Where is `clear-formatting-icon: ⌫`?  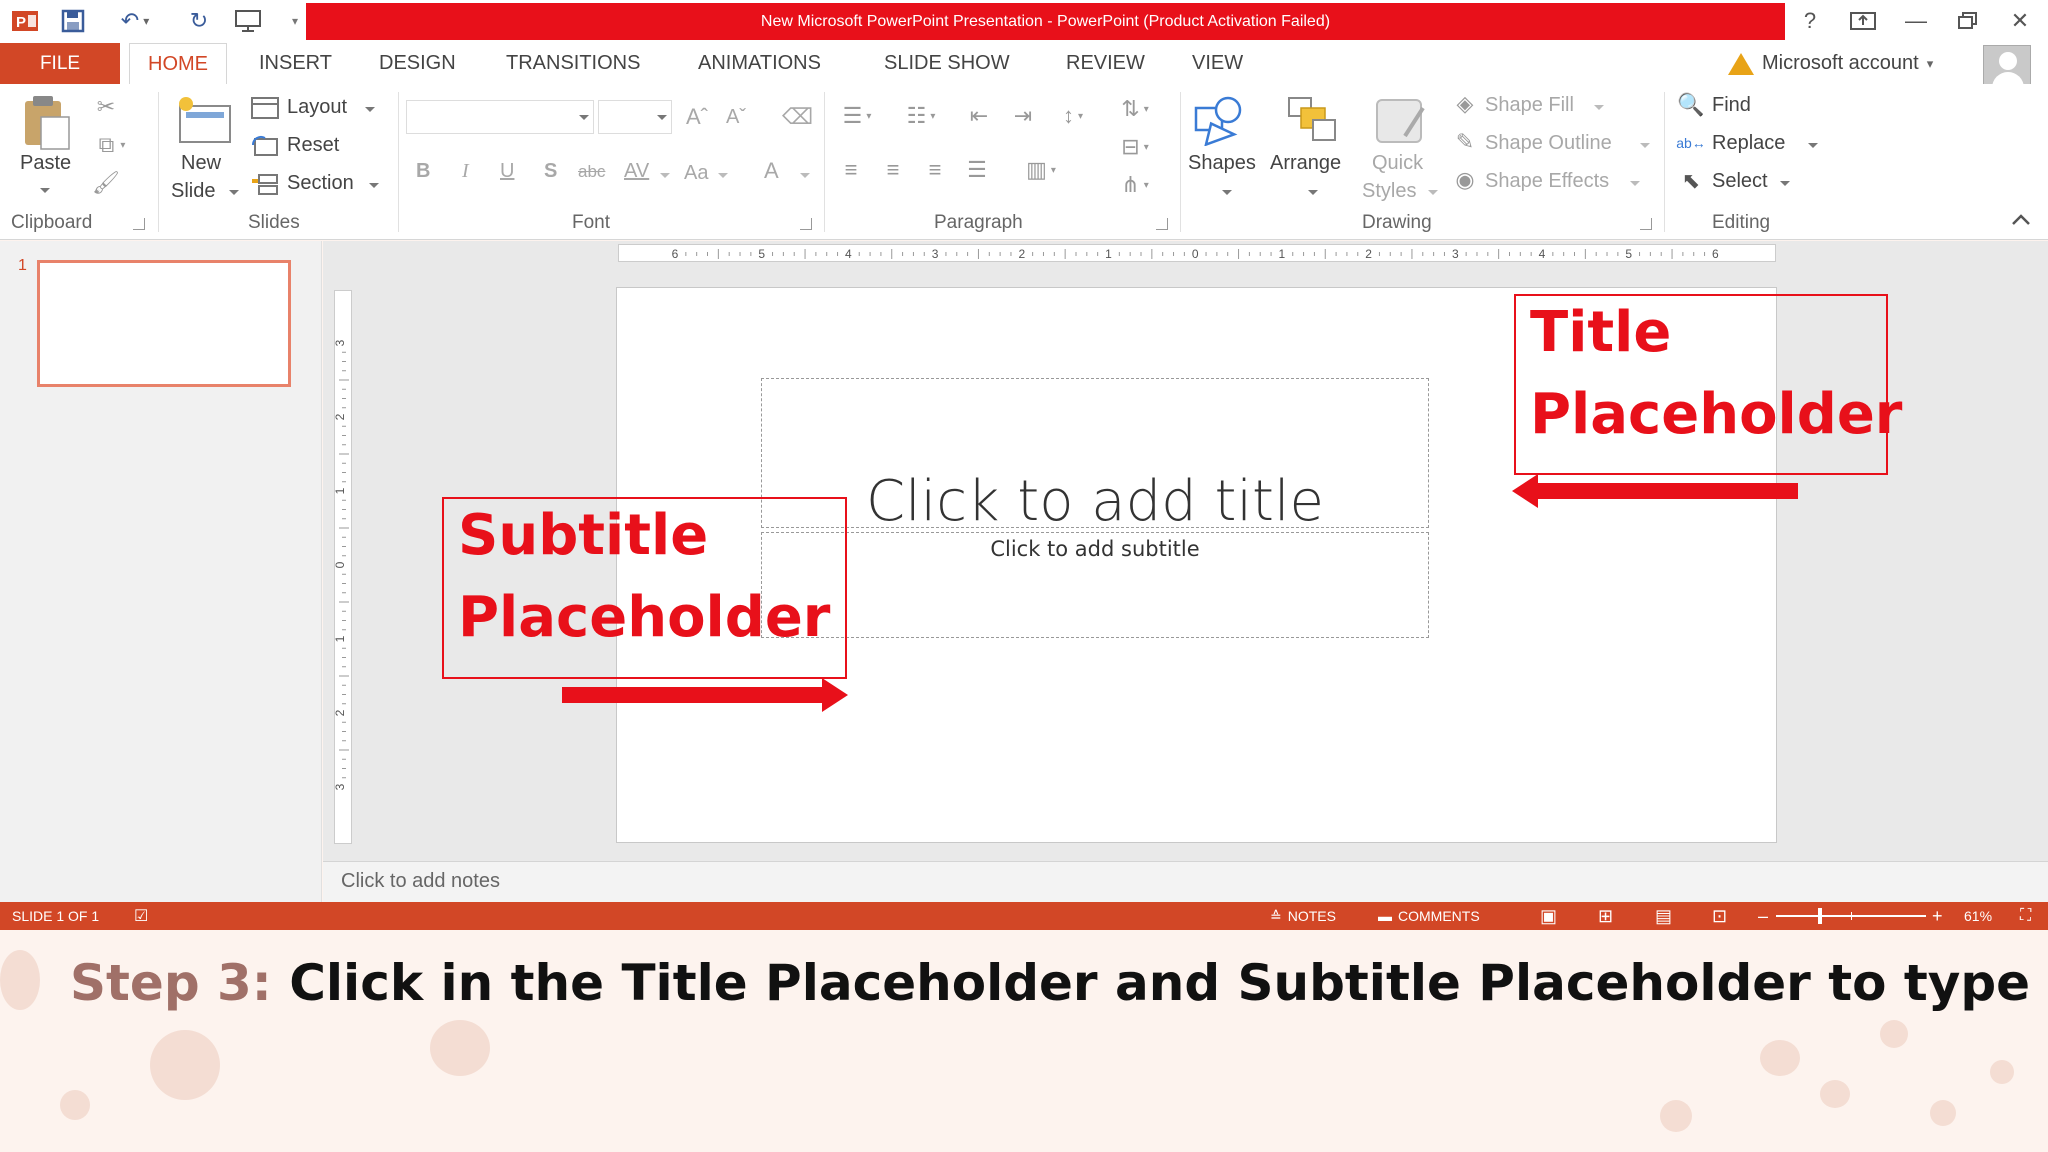
clear-formatting-icon: ⌫ is located at coordinates (797, 117).